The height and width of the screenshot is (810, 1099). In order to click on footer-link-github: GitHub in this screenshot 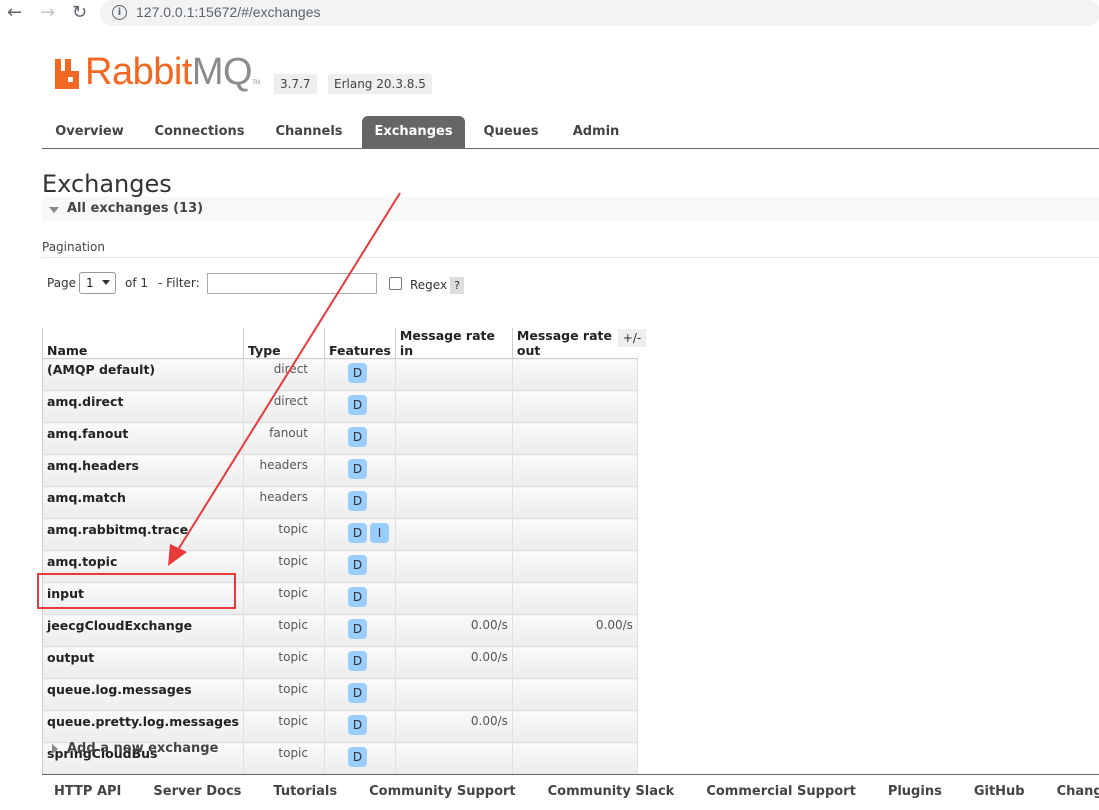, I will do `click(993, 791)`.